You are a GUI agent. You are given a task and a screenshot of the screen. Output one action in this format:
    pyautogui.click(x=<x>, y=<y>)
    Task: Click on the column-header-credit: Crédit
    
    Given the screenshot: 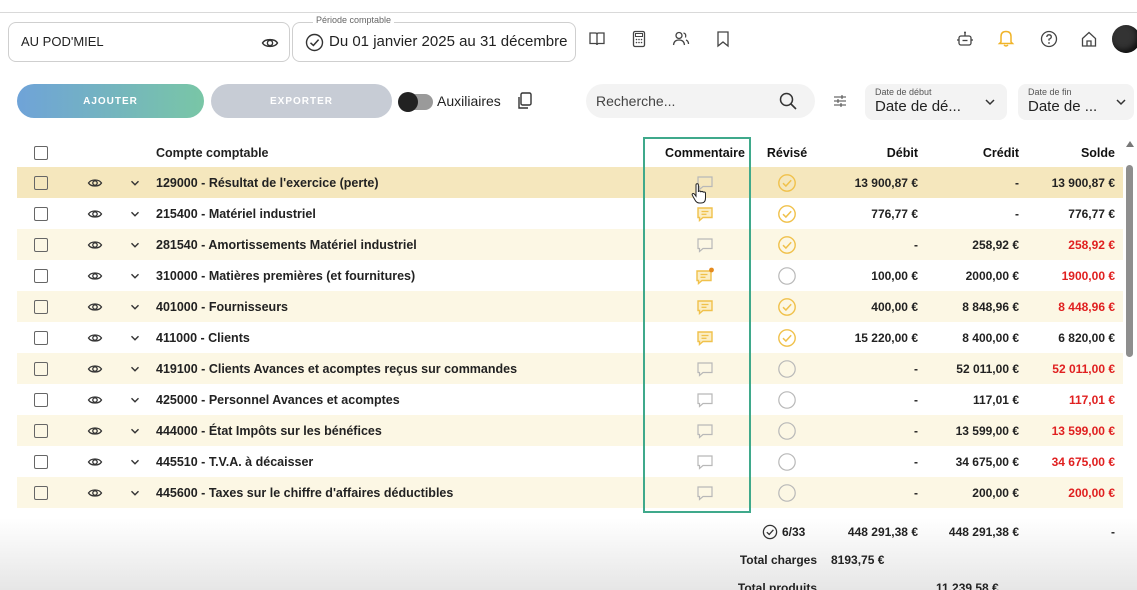 What is the action you would take?
    pyautogui.click(x=971, y=152)
    